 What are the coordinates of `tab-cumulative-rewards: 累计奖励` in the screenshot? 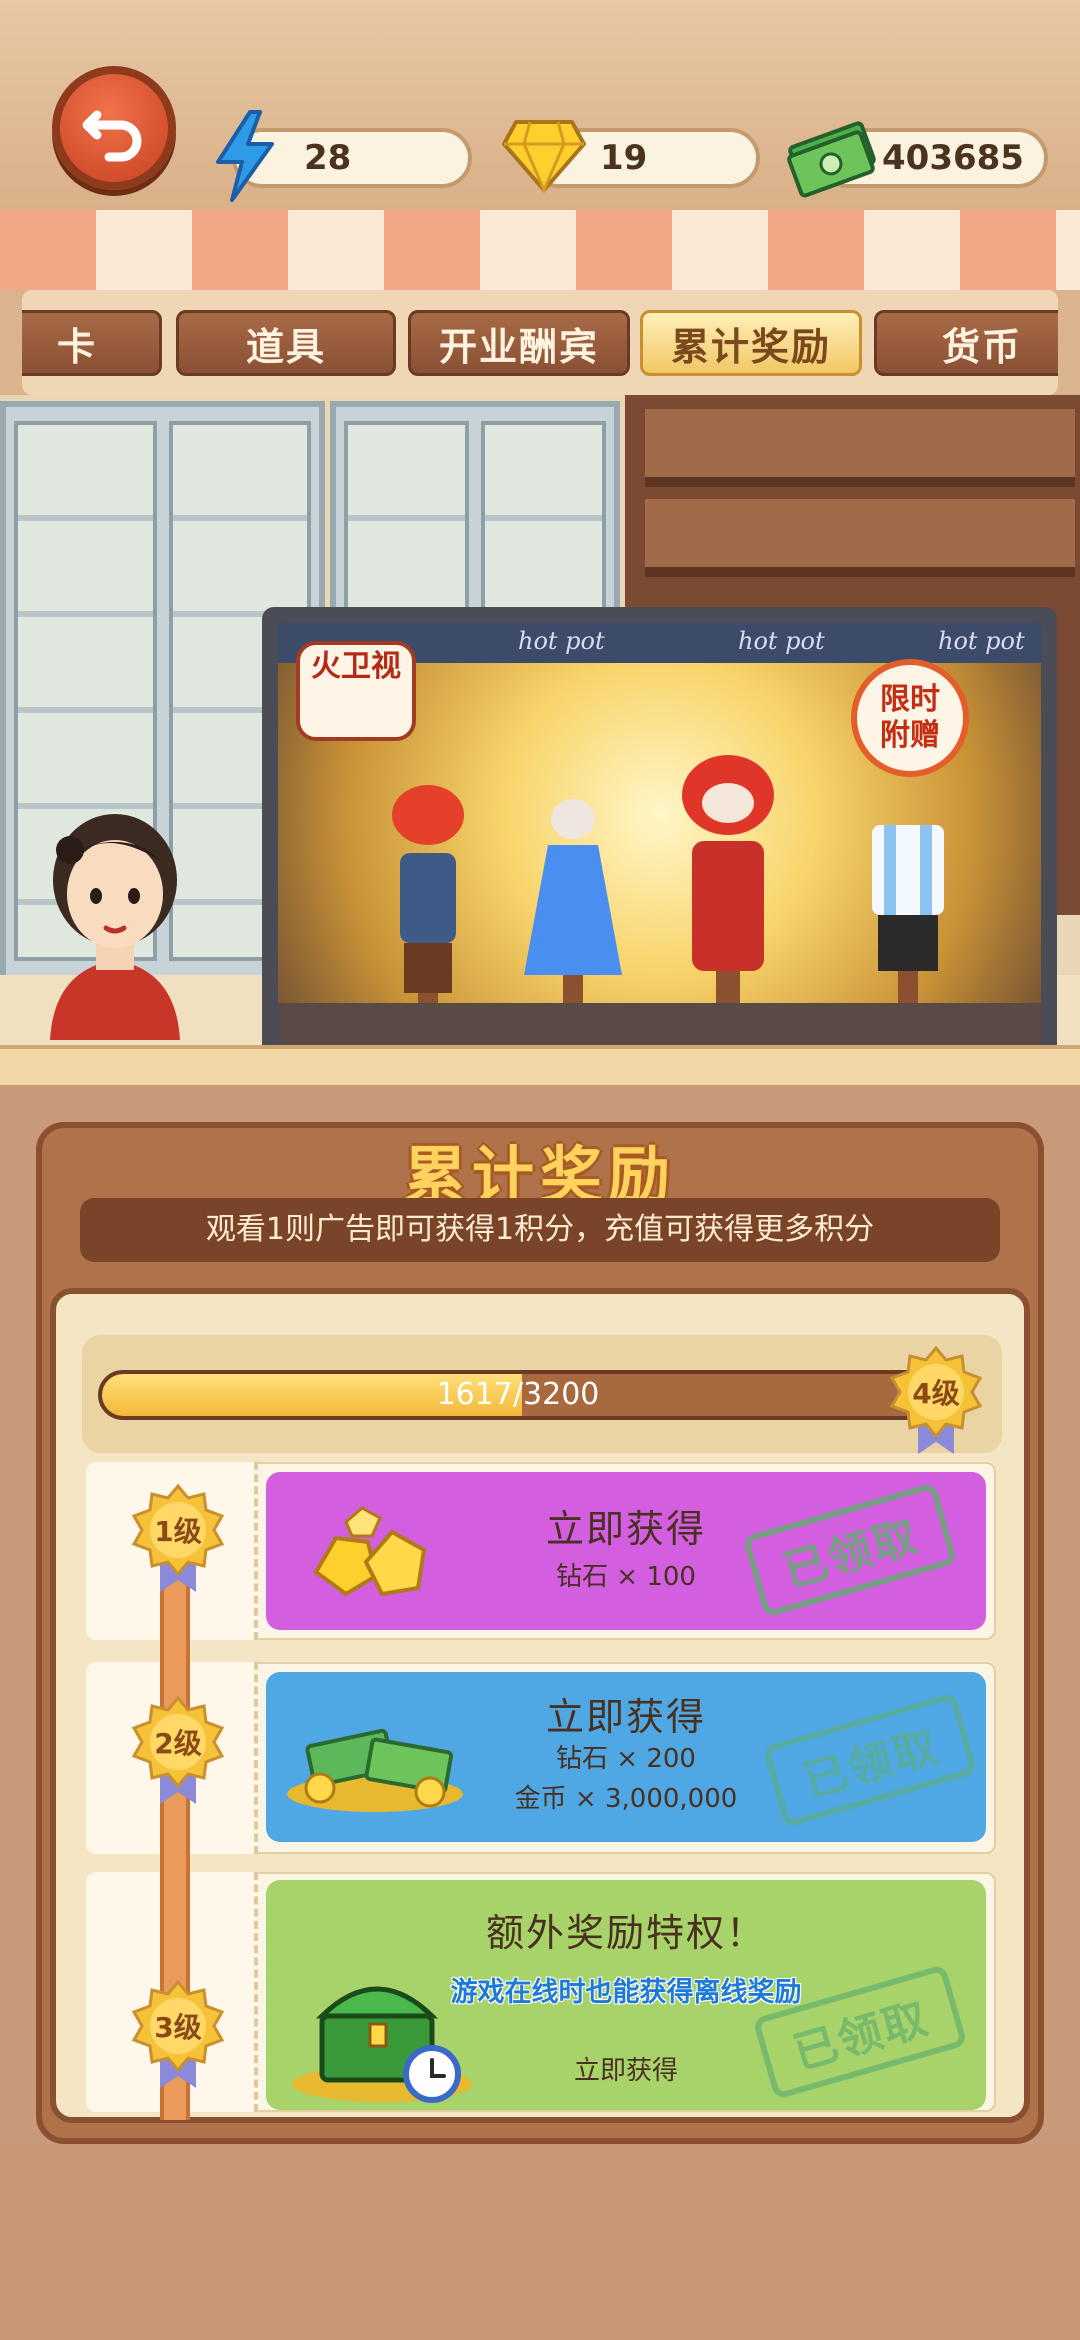 It's located at (751, 343).